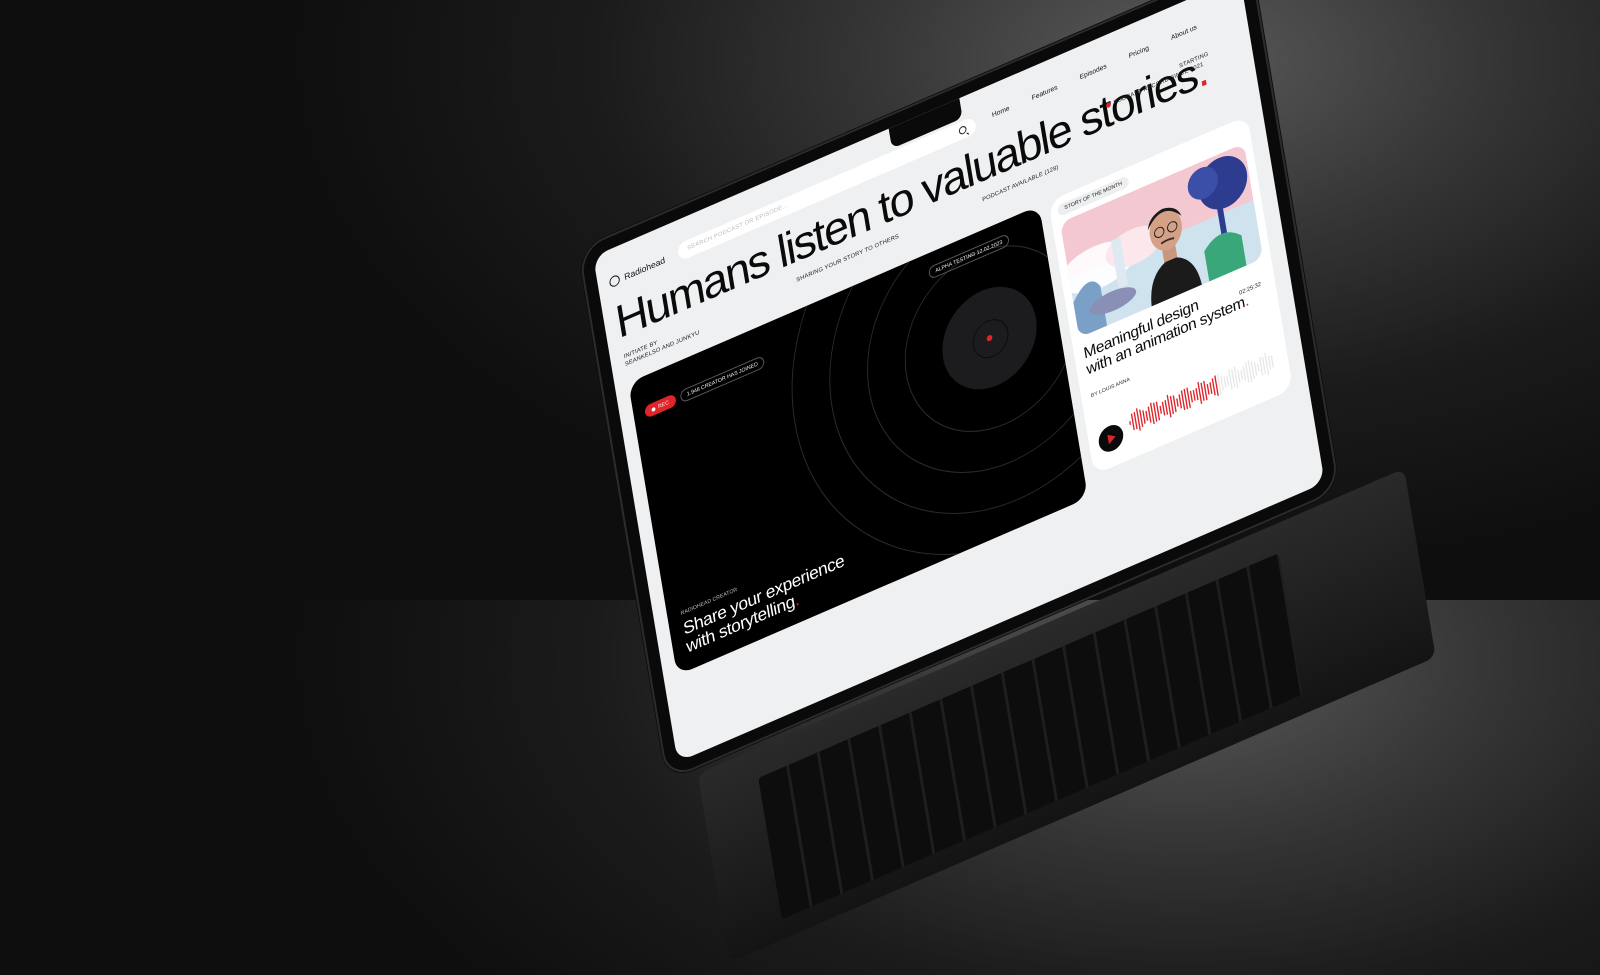 Image resolution: width=1600 pixels, height=975 pixels. I want to click on nav-home: Home, so click(1001, 112).